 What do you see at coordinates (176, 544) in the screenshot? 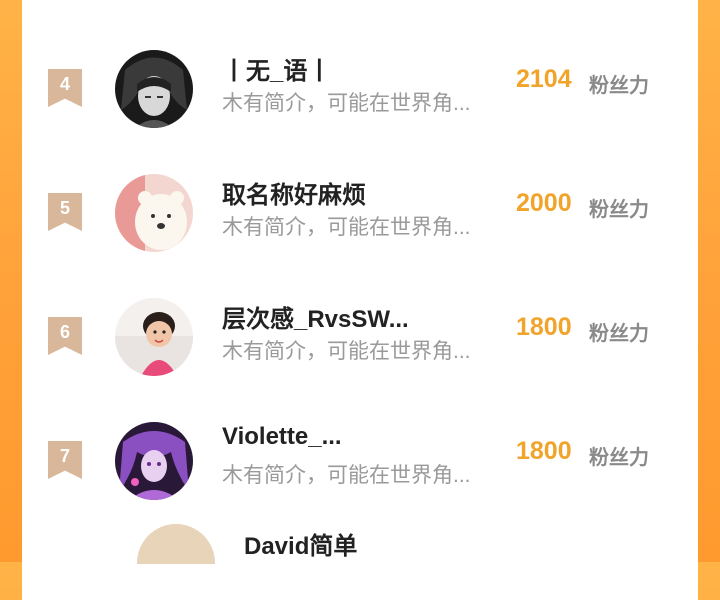
I see `next-entry-avatar` at bounding box center [176, 544].